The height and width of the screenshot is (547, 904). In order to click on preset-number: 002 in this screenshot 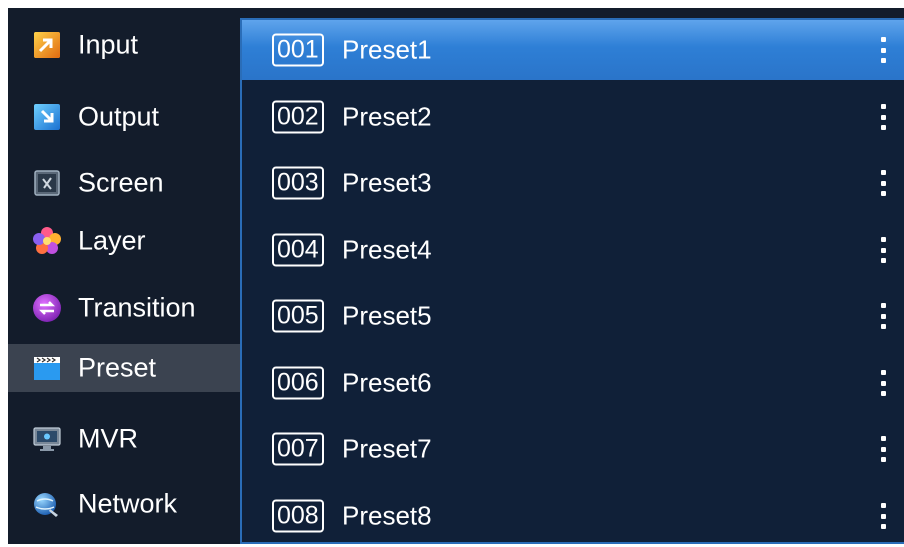, I will do `click(298, 117)`.